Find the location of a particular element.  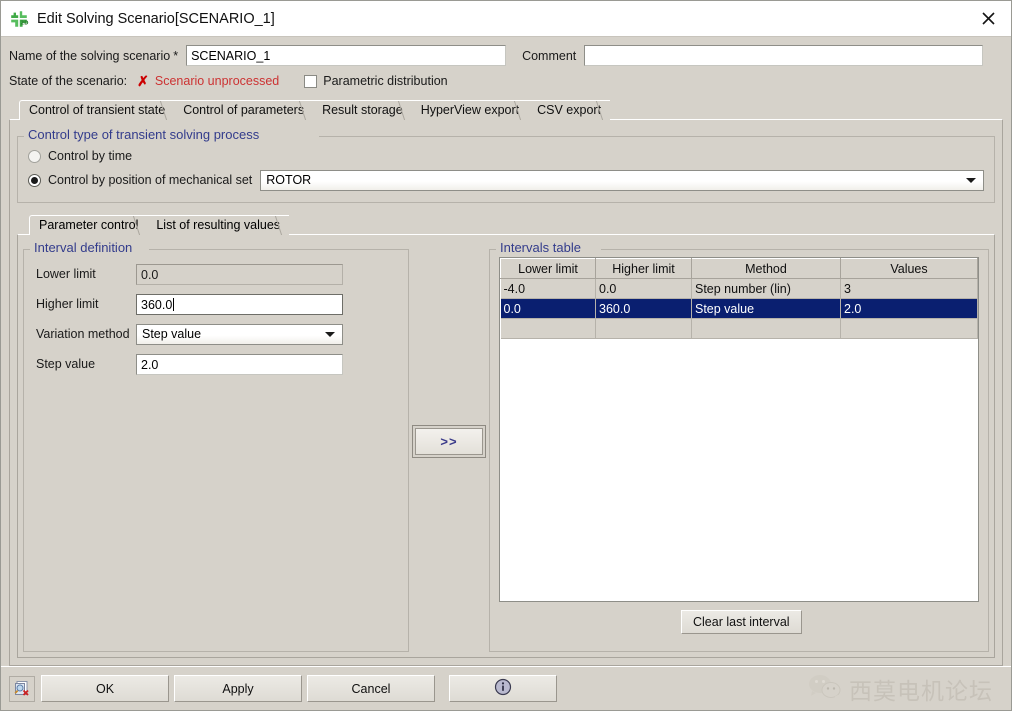

apply-button: Apply is located at coordinates (238, 688).